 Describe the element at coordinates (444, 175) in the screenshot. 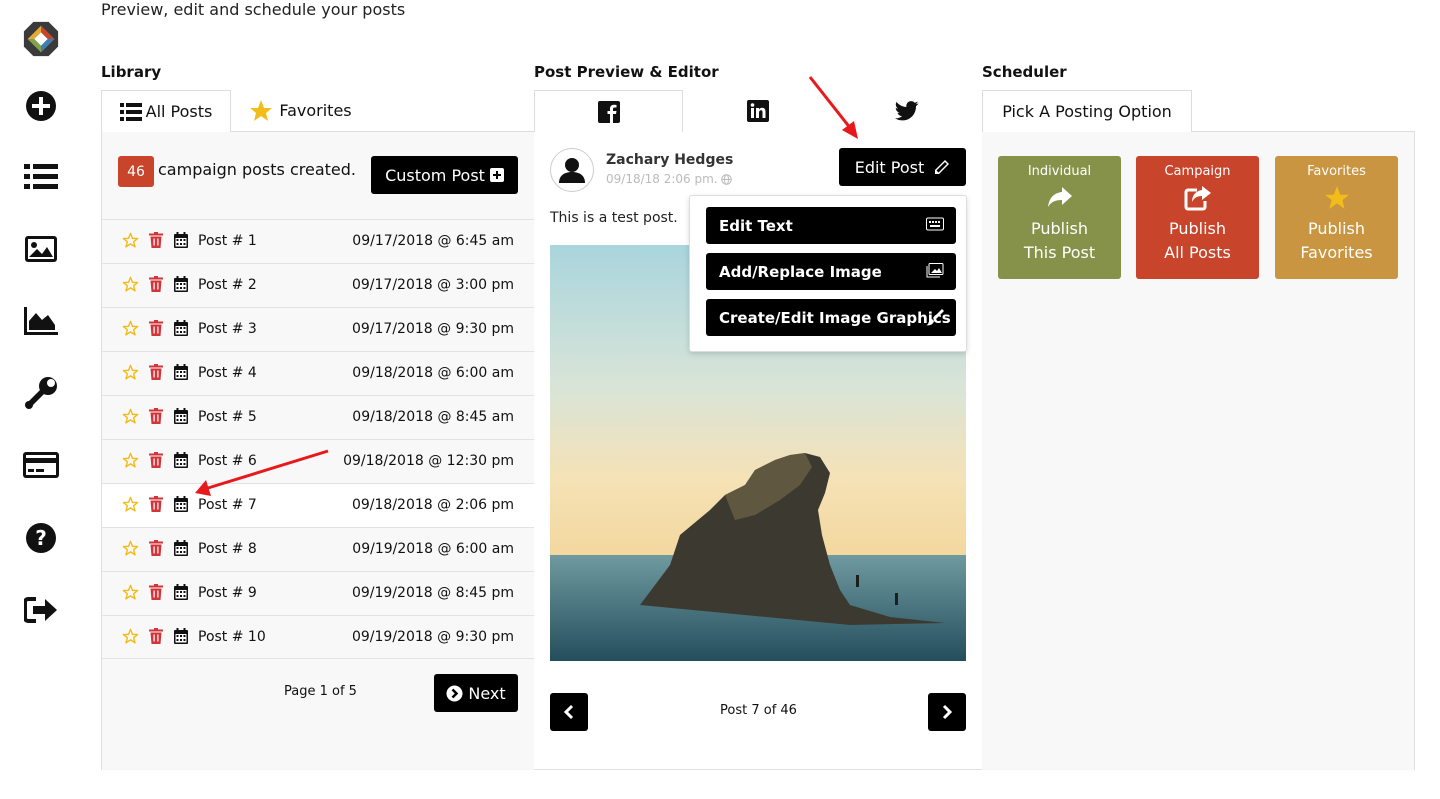

I see `custom-post-button: Custom Post` at that location.